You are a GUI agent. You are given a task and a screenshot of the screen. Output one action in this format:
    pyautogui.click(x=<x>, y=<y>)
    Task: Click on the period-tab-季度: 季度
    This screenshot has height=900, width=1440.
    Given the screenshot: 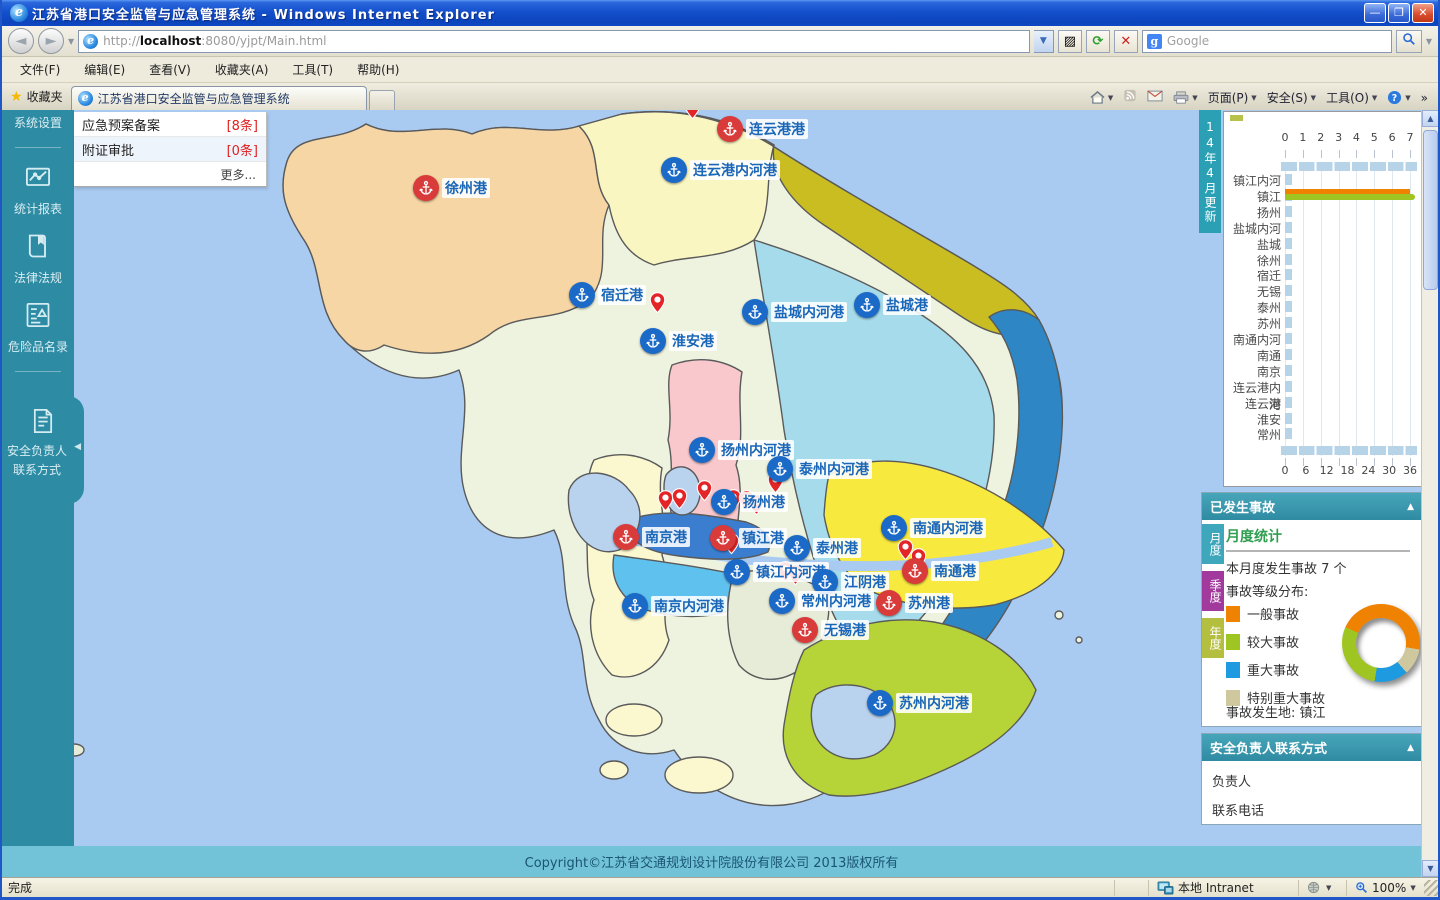 What is the action you would take?
    pyautogui.click(x=1213, y=591)
    